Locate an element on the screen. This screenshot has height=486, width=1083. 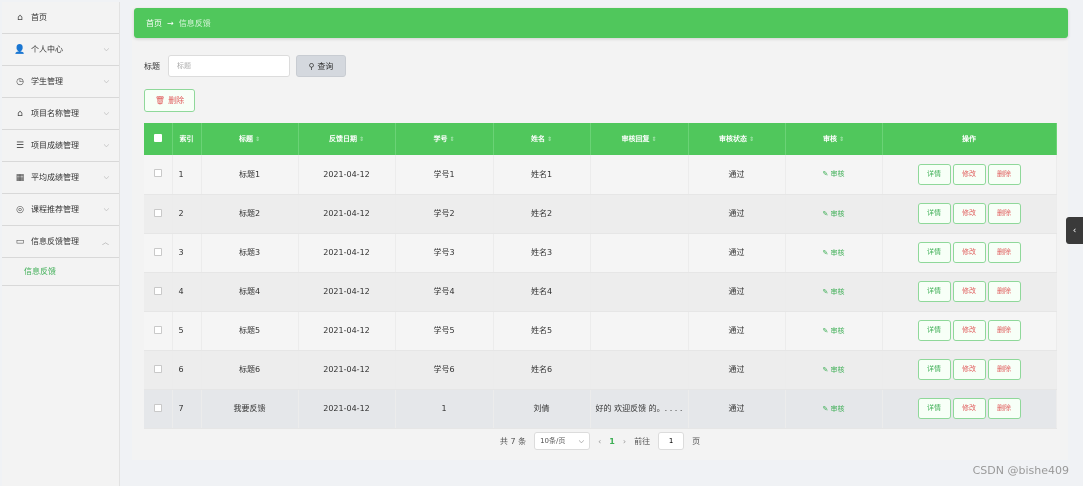
page-size-select: 10条/页 ⌵ is located at coordinates (562, 441).